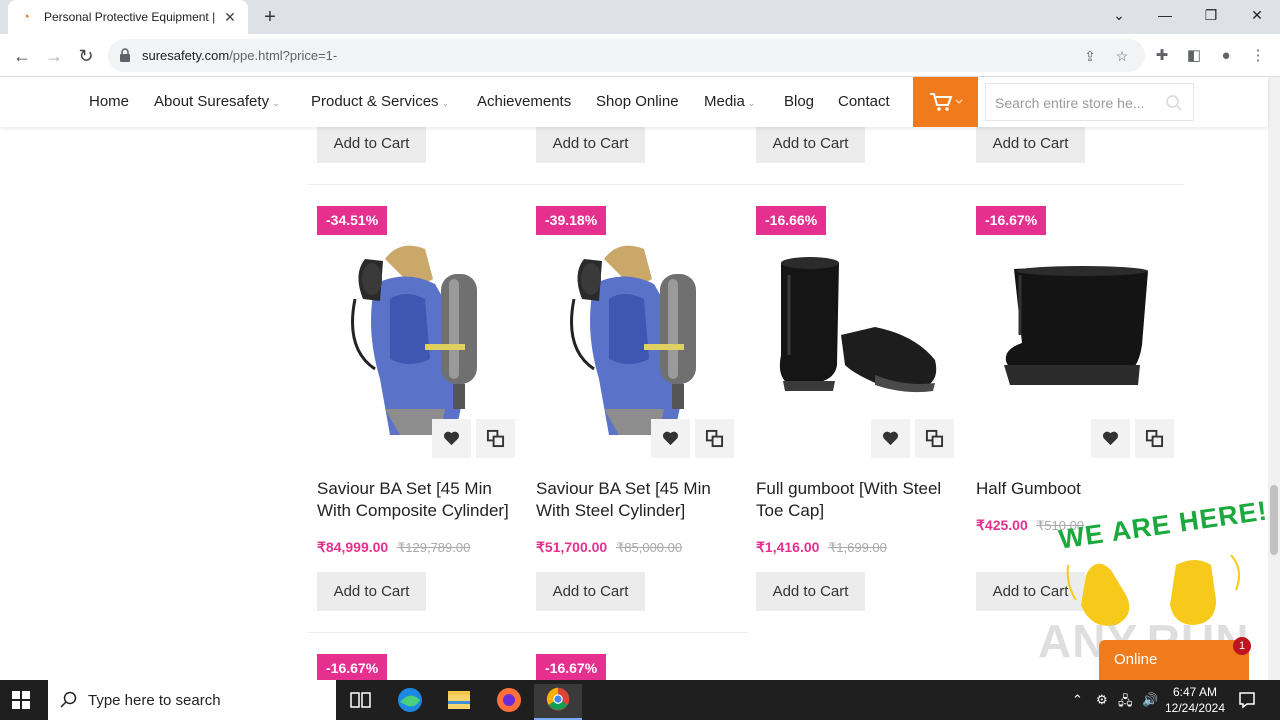 The image size is (1280, 720). What do you see at coordinates (352, 220) in the screenshot?
I see `discount-badge: -34.51%` at bounding box center [352, 220].